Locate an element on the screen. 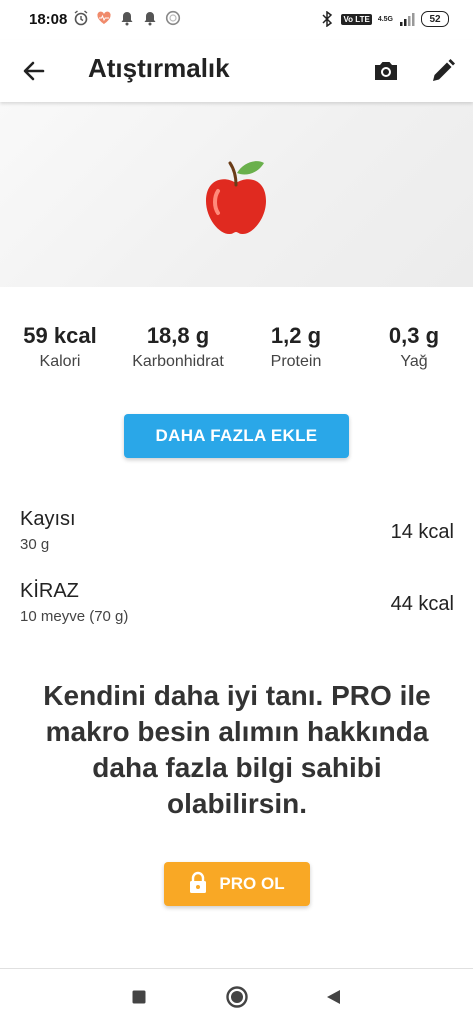 The image size is (473, 1025). macro-protein: 1,2 g Protein is located at coordinates (296, 347).